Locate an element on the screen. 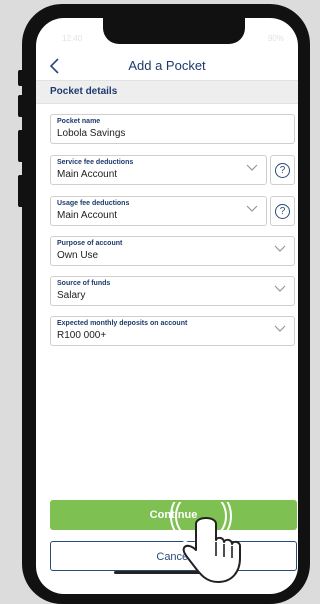 This screenshot has height=604, width=320. purpose-dropdown: Purpose of account Own Use is located at coordinates (172, 251).